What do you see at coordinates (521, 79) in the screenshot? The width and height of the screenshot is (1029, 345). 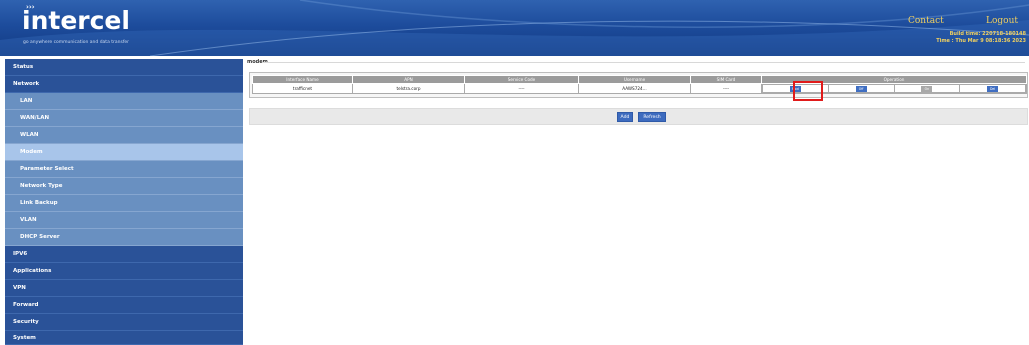 I see `column-header-service-code: Service Code` at bounding box center [521, 79].